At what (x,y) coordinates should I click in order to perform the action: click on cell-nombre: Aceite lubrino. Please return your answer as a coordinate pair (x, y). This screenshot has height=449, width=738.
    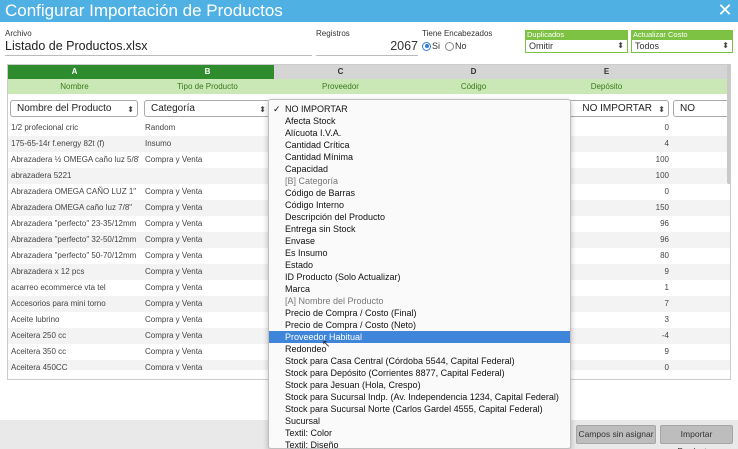
    Looking at the image, I should click on (35, 319).